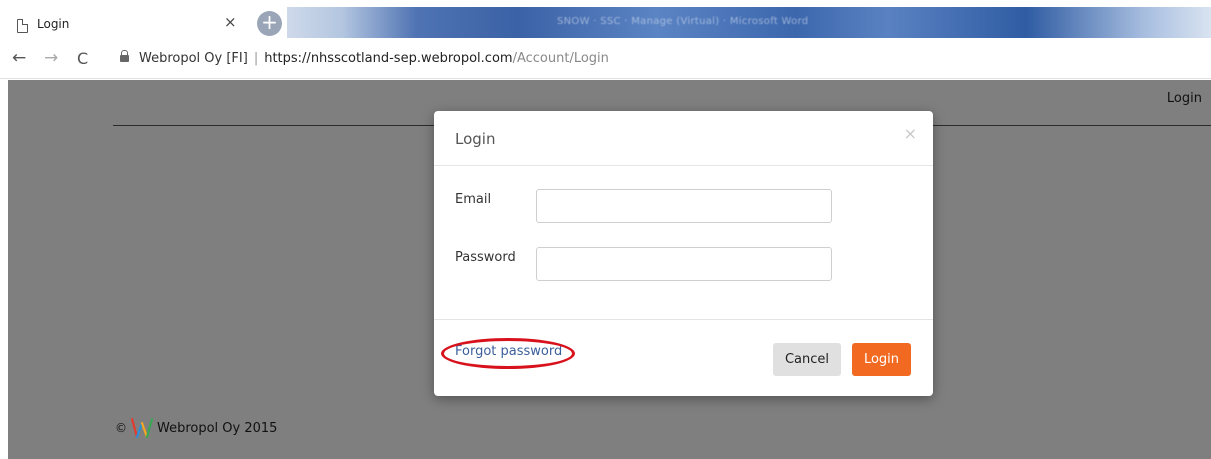 This screenshot has width=1211, height=459. I want to click on password-label: Password, so click(485, 257).